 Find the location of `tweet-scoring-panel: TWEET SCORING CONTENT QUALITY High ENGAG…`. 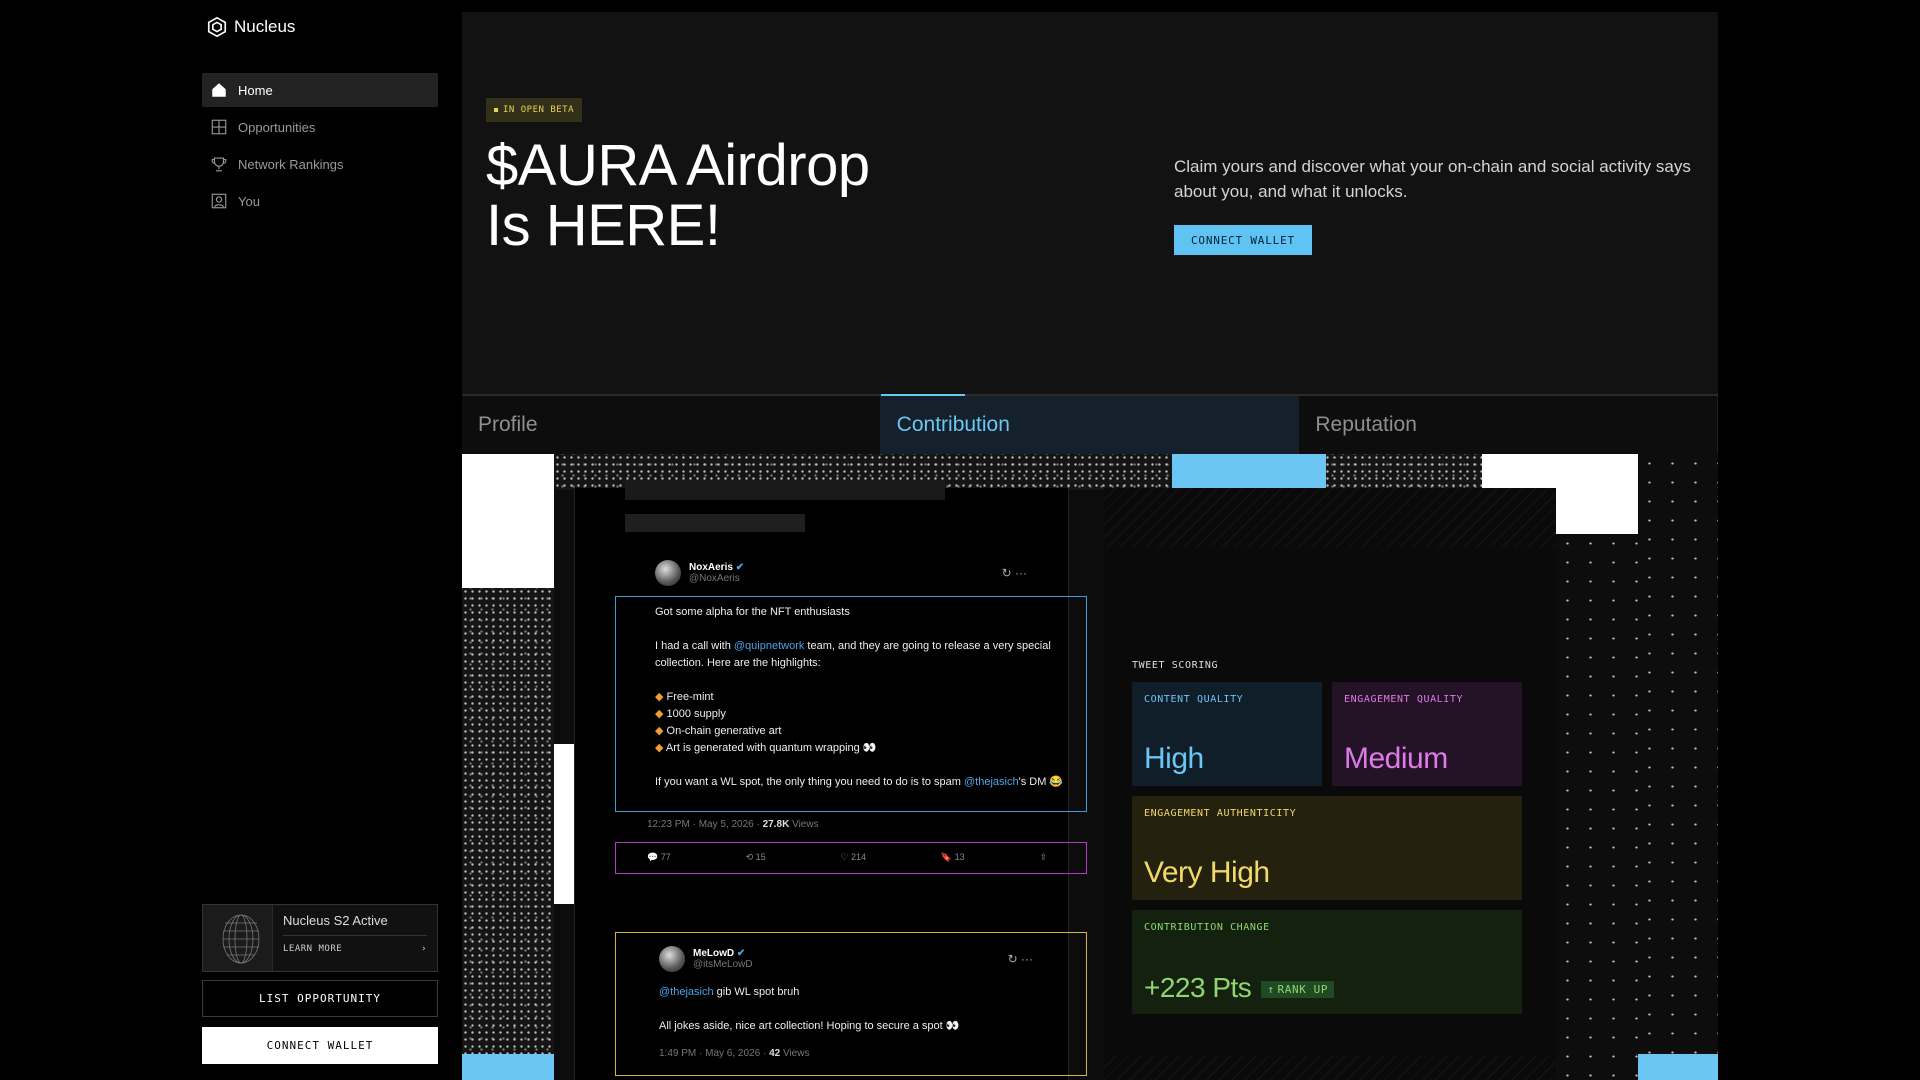

tweet-scoring-panel: TWEET SCORING CONTENT QUALITY High ENGAG… is located at coordinates (1330, 784).